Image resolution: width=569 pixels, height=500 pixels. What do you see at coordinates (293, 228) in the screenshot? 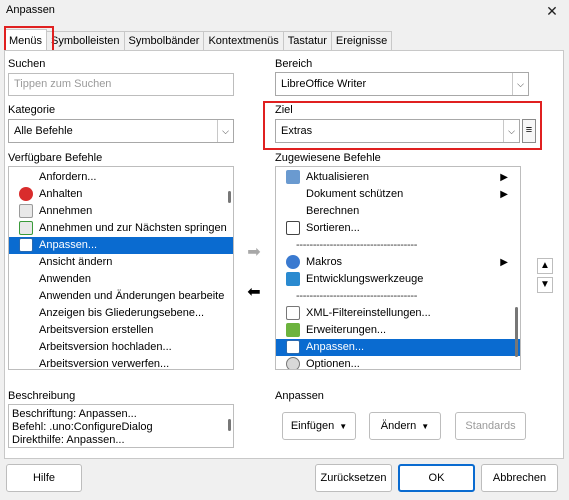
I see `sort-icon` at bounding box center [293, 228].